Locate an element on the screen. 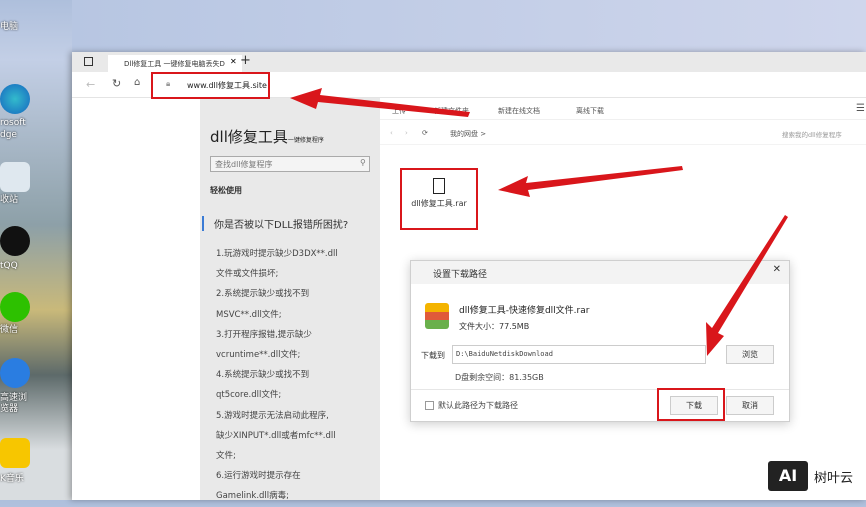 The height and width of the screenshot is (507, 866). arrow-to-download is located at coordinates (747, 285).